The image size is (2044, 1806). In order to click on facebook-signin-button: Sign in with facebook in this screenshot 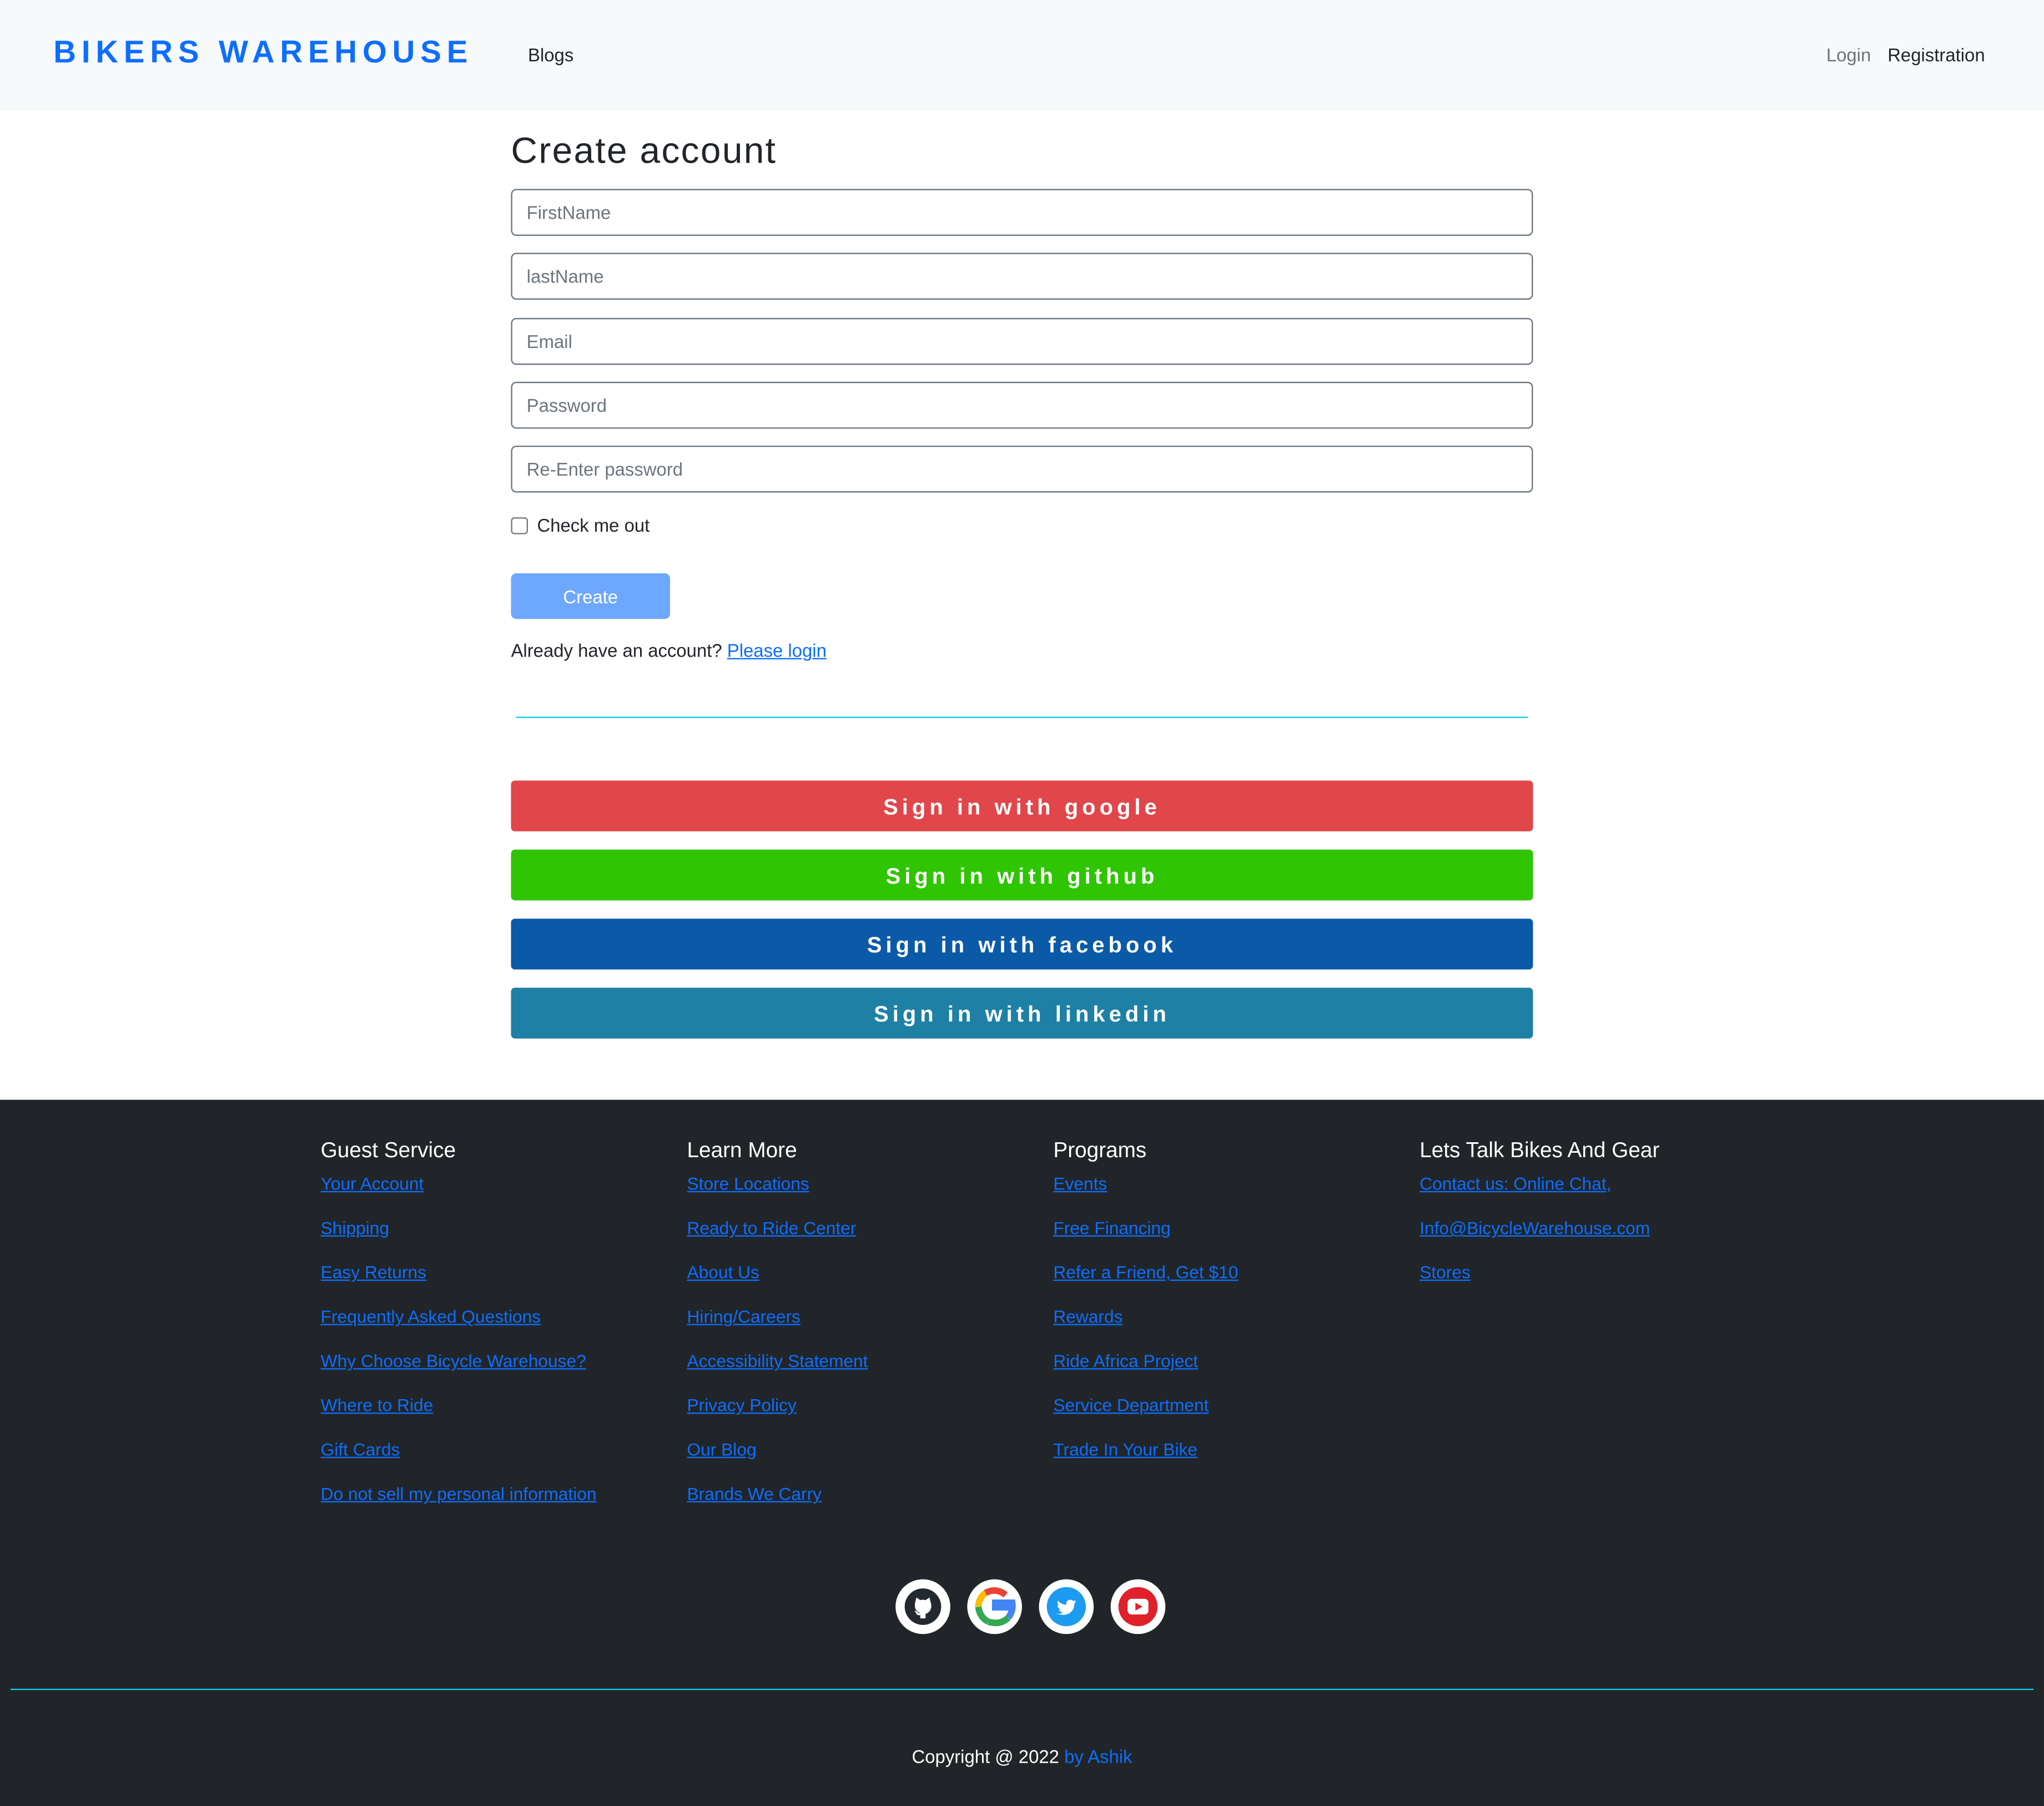, I will do `click(1022, 944)`.